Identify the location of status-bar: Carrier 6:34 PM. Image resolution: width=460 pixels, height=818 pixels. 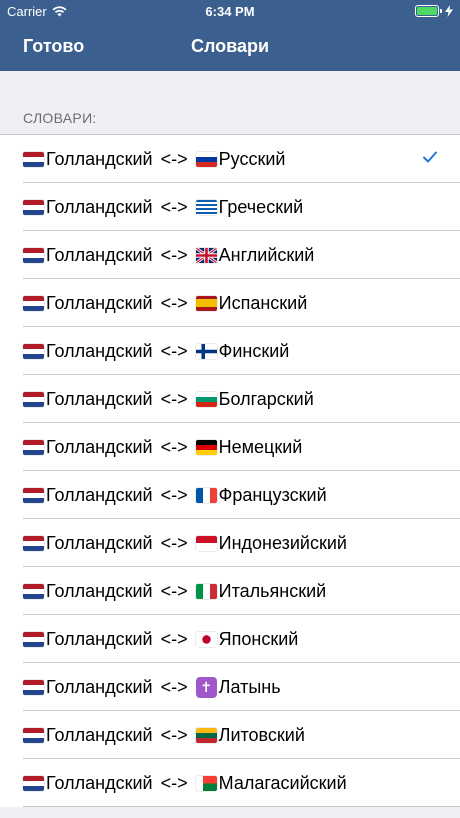
(230, 12).